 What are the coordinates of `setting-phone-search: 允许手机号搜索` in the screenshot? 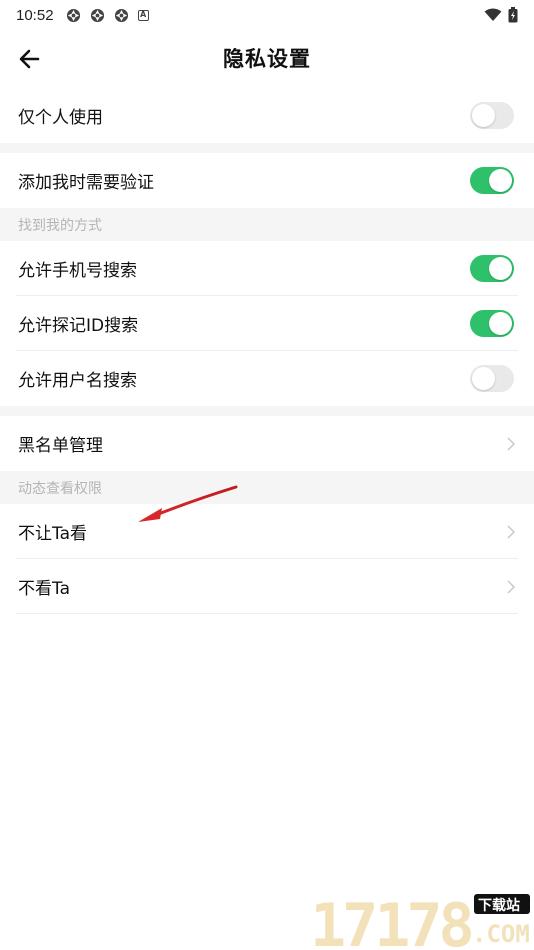 It's located at (267, 268).